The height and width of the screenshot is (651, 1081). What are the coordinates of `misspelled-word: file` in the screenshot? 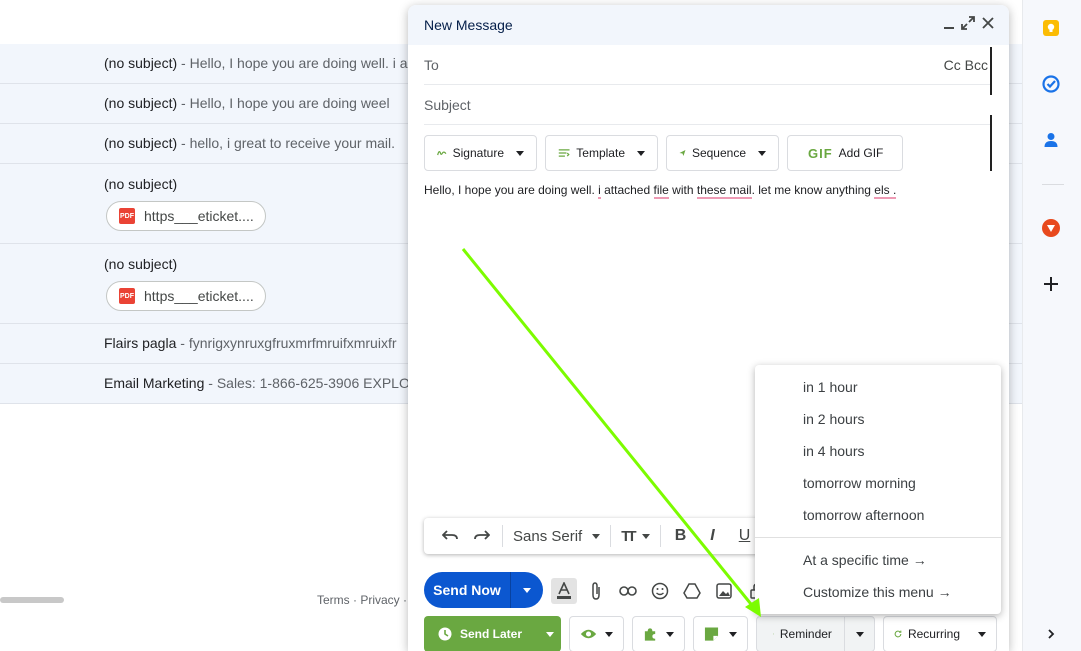 It's located at (661, 191).